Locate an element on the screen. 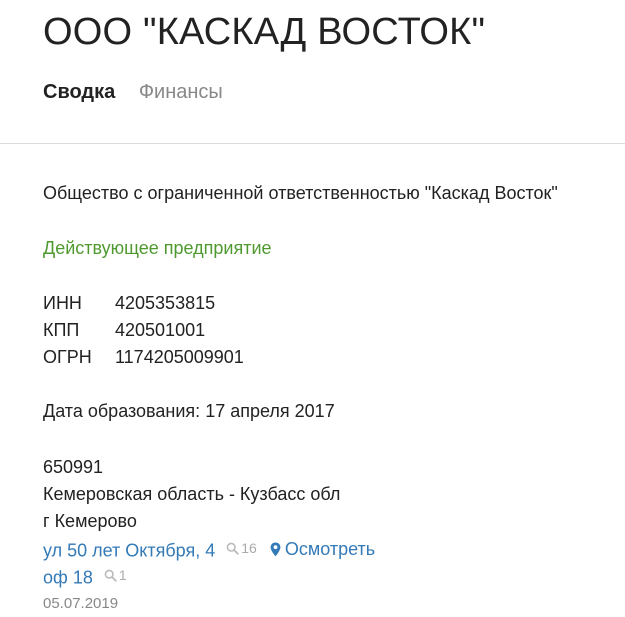 The height and width of the screenshot is (617, 625). ogrn-row: ОГРН 1174205009901 is located at coordinates (143, 357).